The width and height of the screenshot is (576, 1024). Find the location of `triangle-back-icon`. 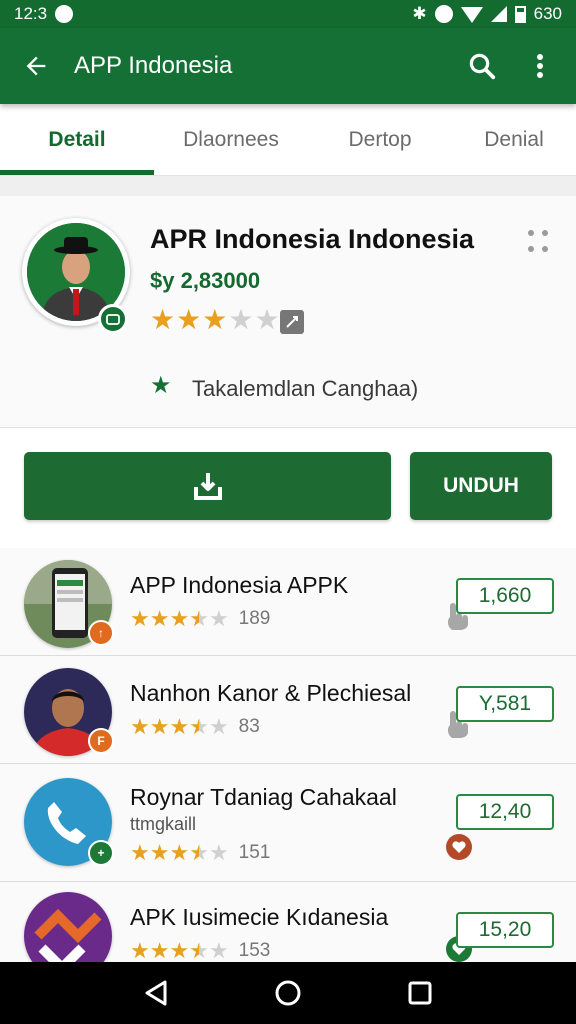

triangle-back-icon is located at coordinates (156, 993).